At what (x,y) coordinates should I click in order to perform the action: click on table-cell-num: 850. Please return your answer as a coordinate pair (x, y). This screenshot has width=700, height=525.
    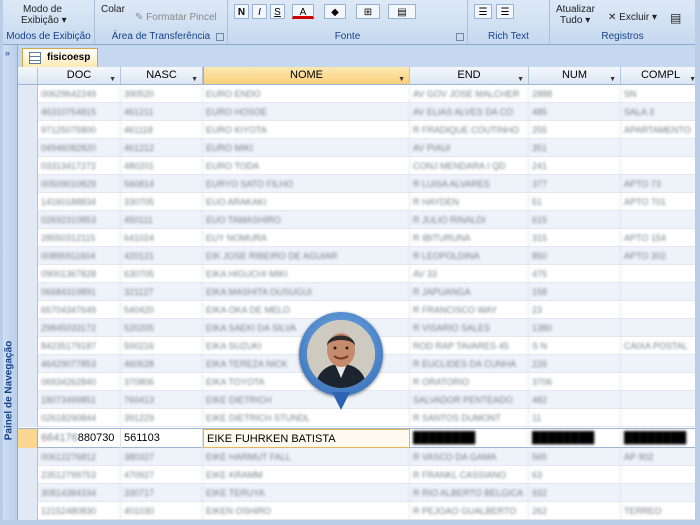
    Looking at the image, I should click on (575, 256).